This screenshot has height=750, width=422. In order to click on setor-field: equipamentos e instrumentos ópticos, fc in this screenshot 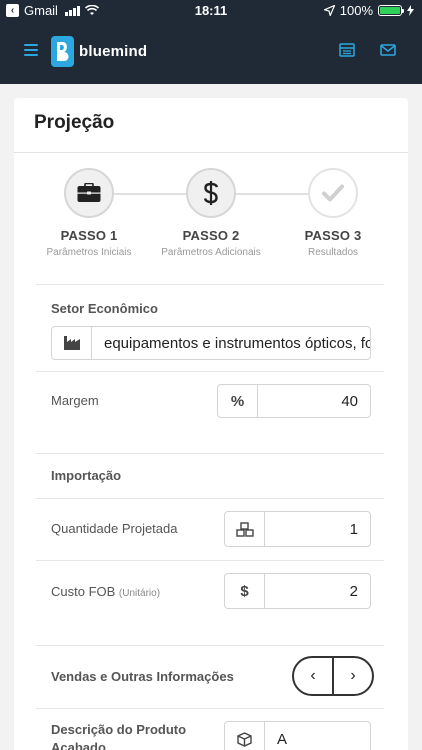, I will do `click(231, 343)`.